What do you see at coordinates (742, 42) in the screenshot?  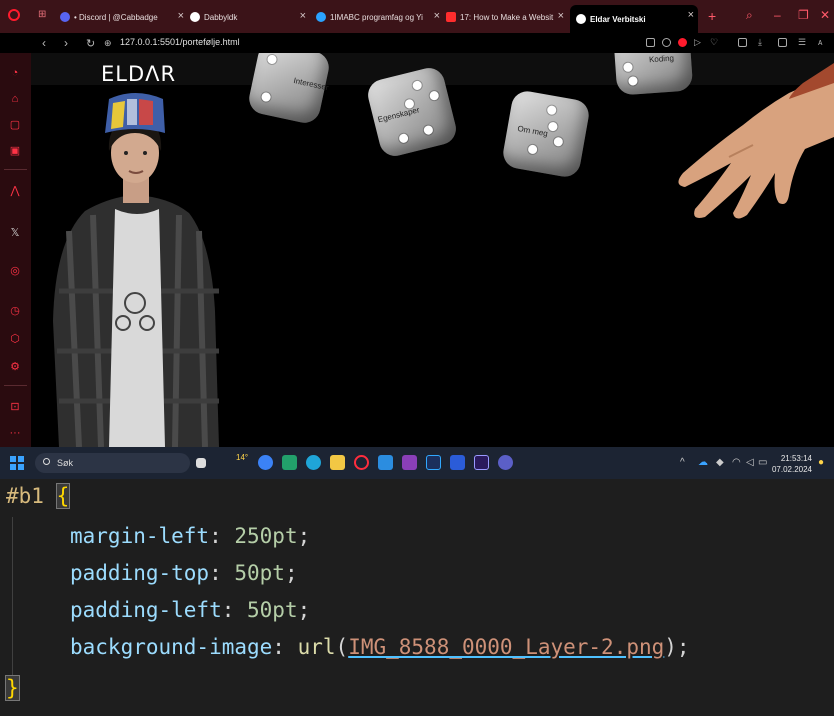 I see `extensions-icon` at bounding box center [742, 42].